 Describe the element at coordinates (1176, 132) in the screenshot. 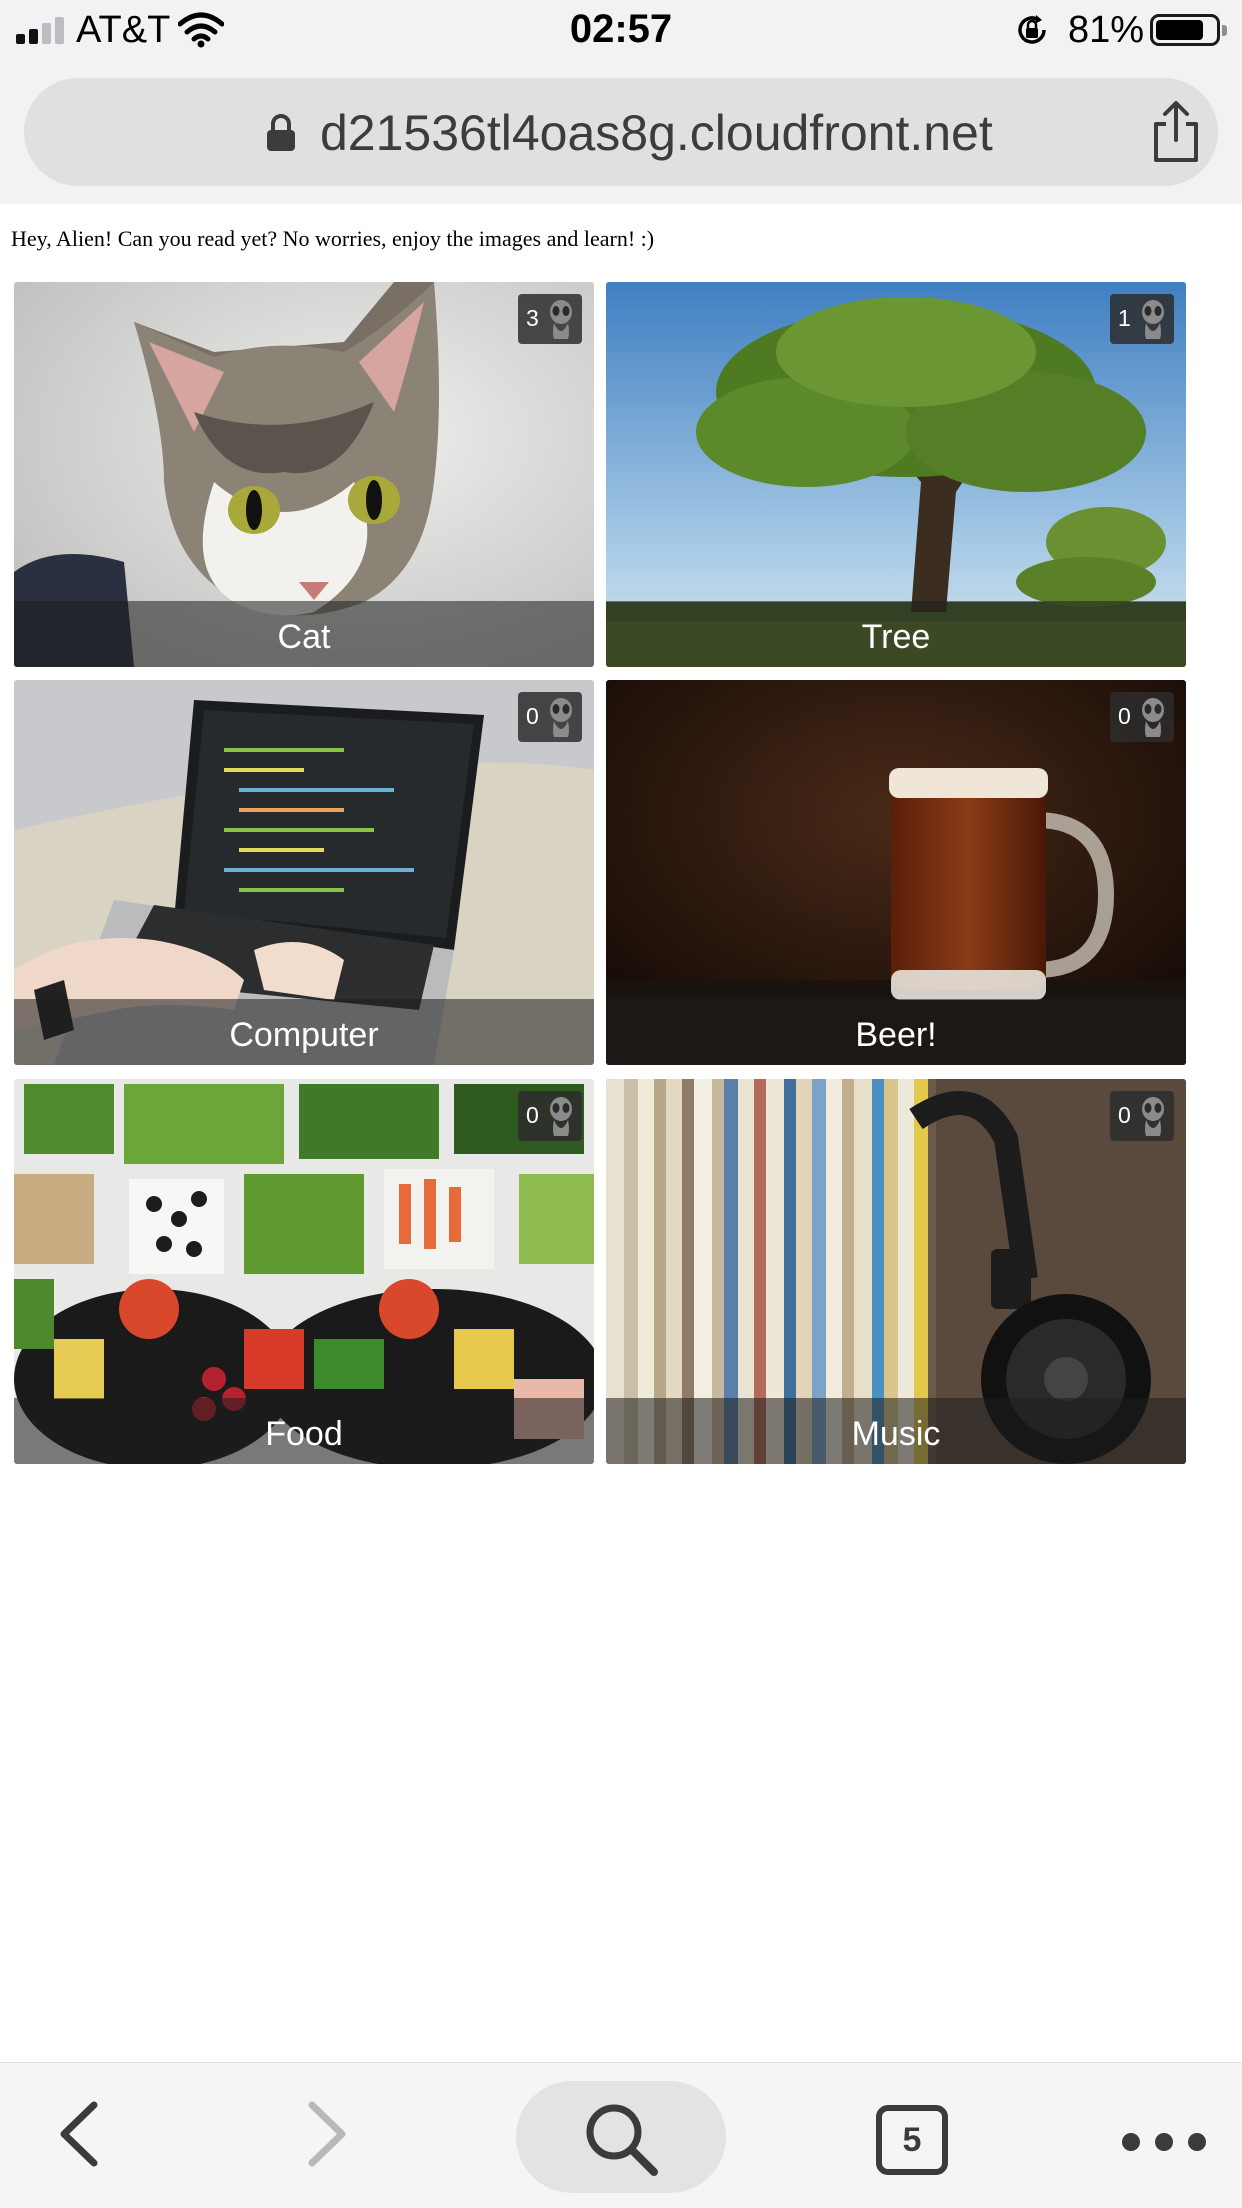

I see `share-icon` at that location.